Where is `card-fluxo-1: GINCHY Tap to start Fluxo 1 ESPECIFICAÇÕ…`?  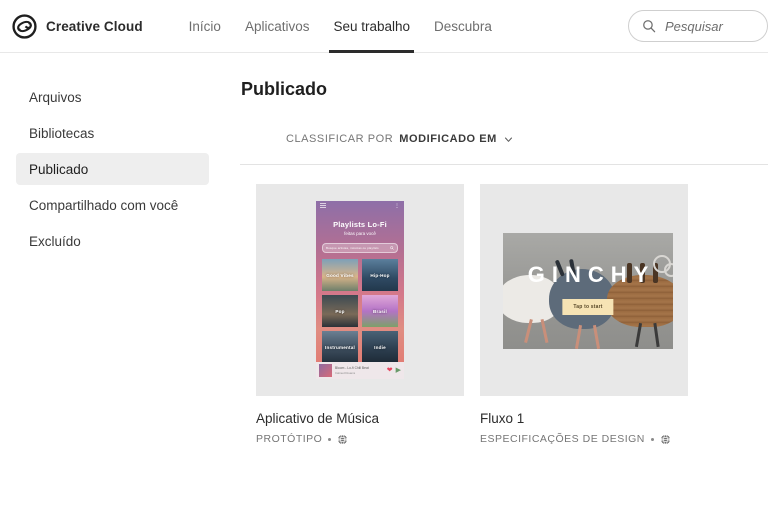 card-fluxo-1: GINCHY Tap to start Fluxo 1 ESPECIFICAÇÕ… is located at coordinates (584, 314).